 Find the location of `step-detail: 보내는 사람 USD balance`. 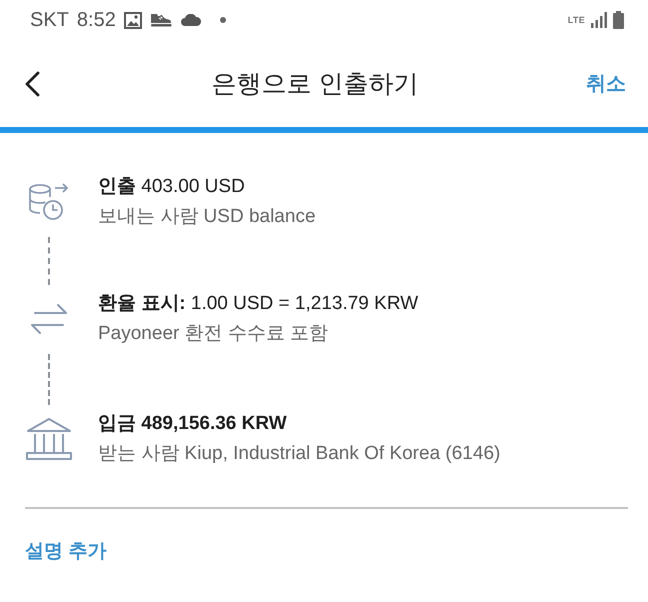

step-detail: 보내는 사람 USD balance is located at coordinates (207, 217).